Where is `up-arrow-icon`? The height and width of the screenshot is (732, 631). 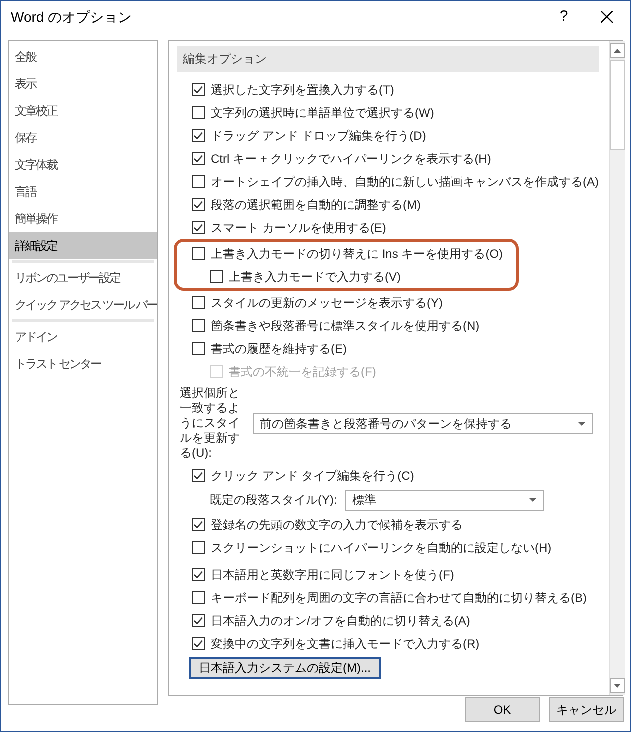
up-arrow-icon is located at coordinates (618, 50).